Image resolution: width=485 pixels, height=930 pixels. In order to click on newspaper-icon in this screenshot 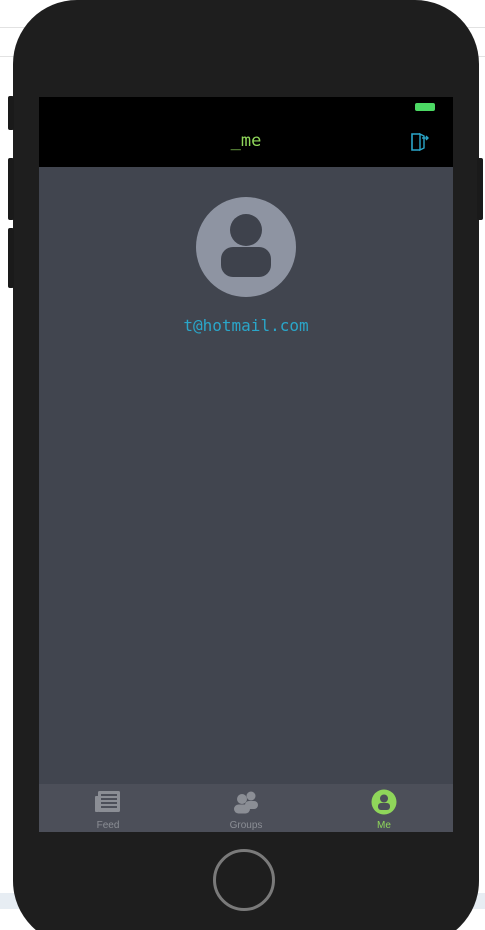, I will do `click(107, 801)`.